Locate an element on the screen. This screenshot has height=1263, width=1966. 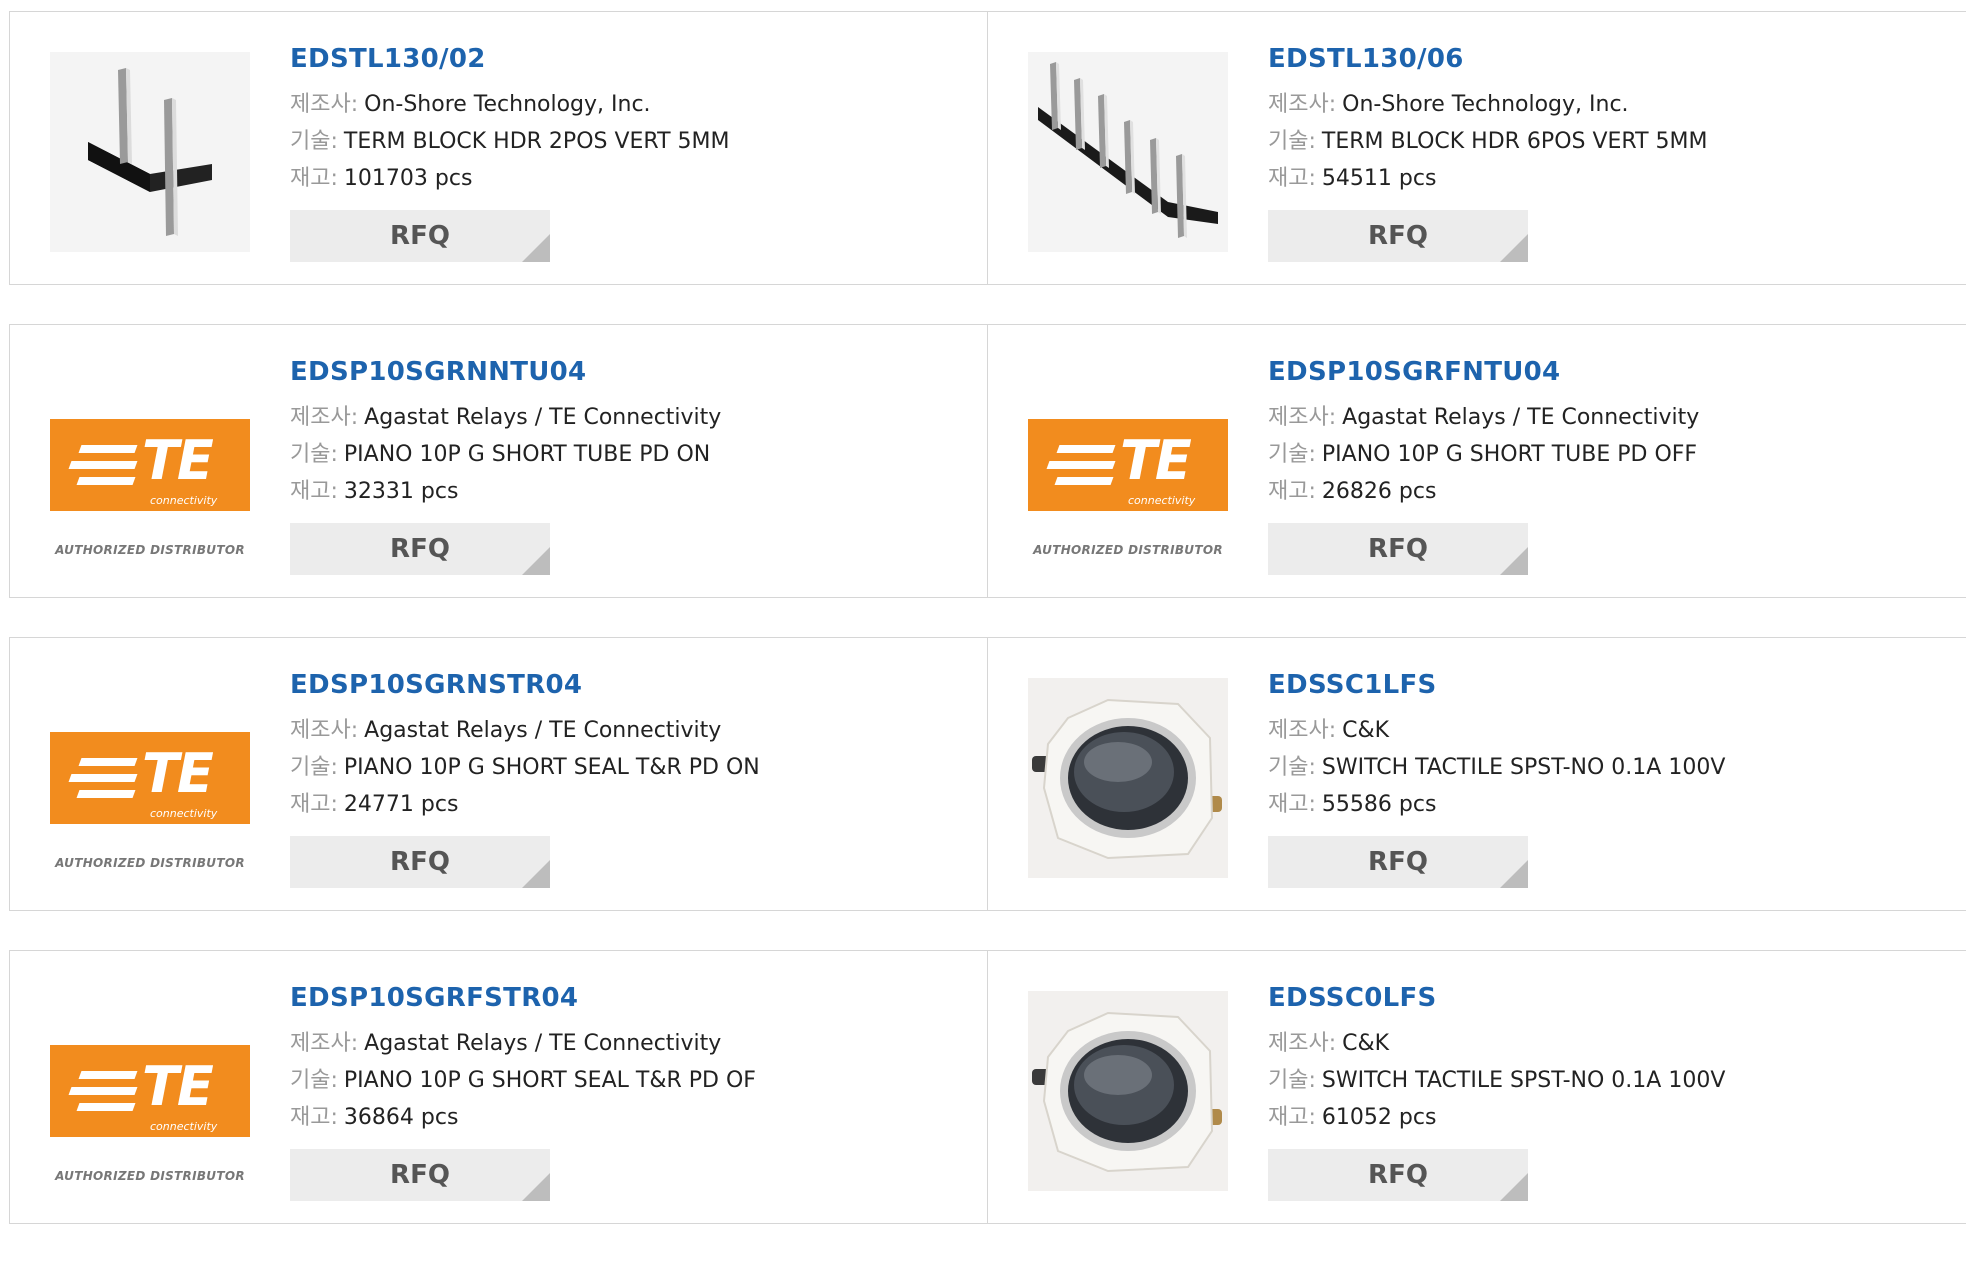
te-connectivity-logo: TE connectivity AUTHORIZED DISTRIBUTOR is located at coordinates (1128, 488).